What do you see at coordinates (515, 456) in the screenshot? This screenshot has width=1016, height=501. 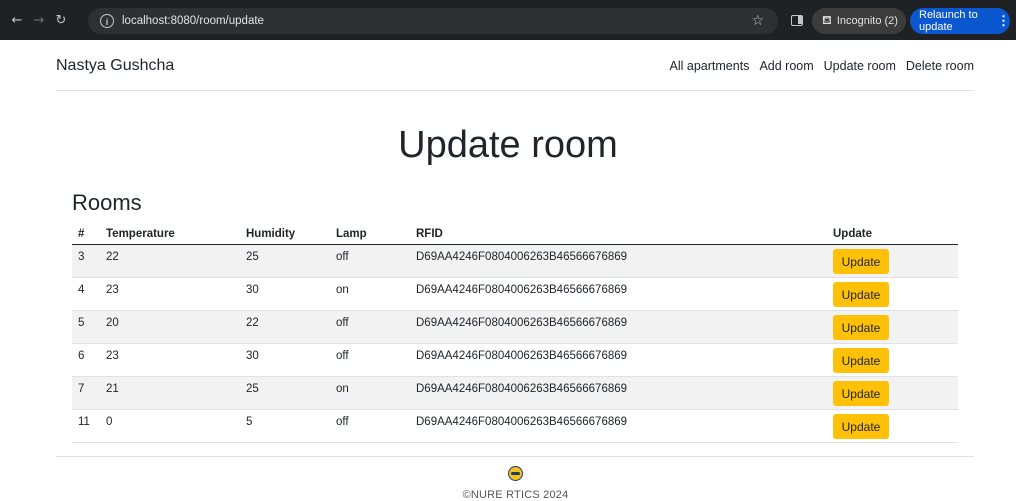 I see `footer-divider` at bounding box center [515, 456].